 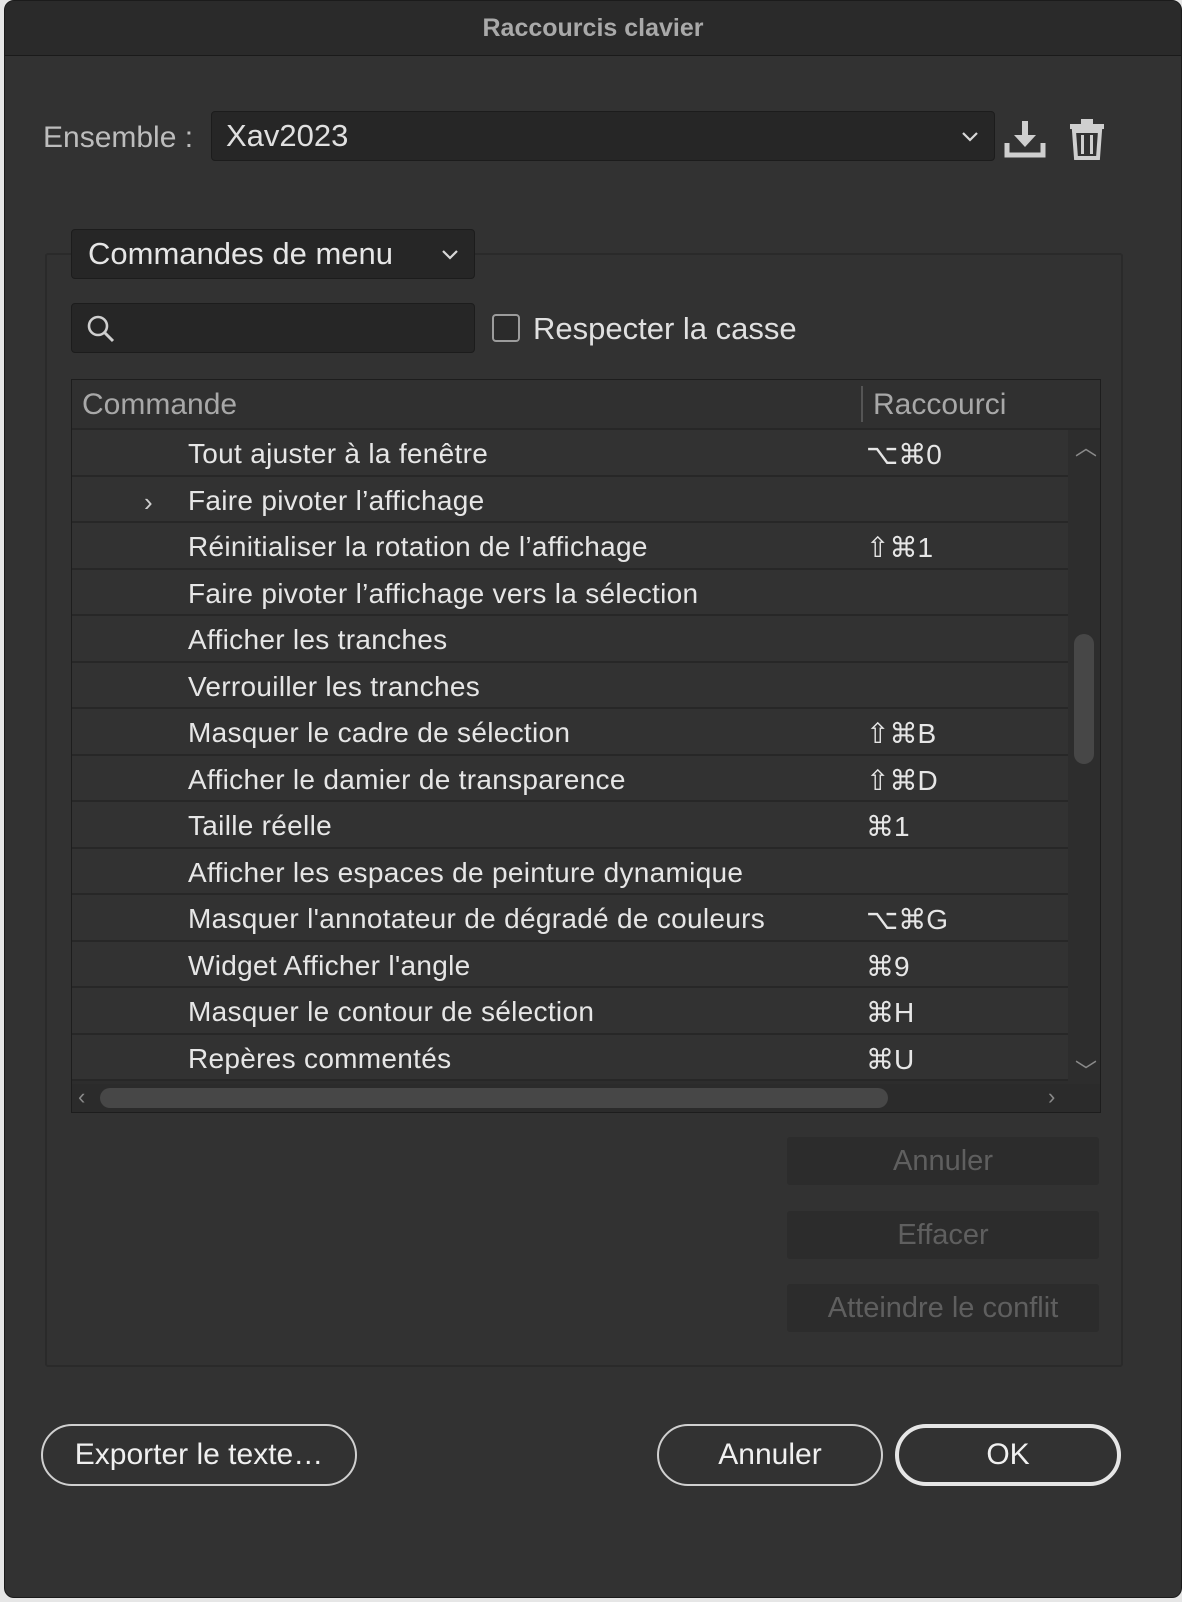 I want to click on table-row: Masquer le cadre de sélection ⇧⌘B, so click(x=570, y=732).